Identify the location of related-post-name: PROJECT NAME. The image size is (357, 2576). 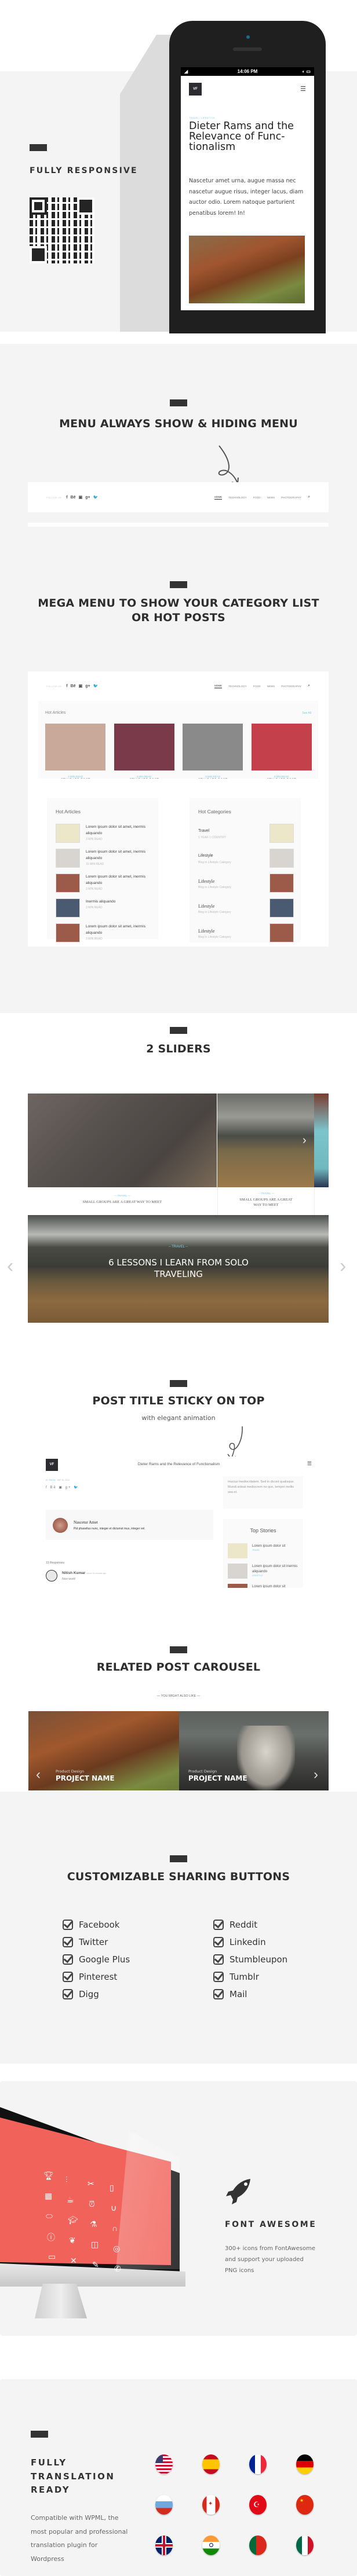
(218, 1778).